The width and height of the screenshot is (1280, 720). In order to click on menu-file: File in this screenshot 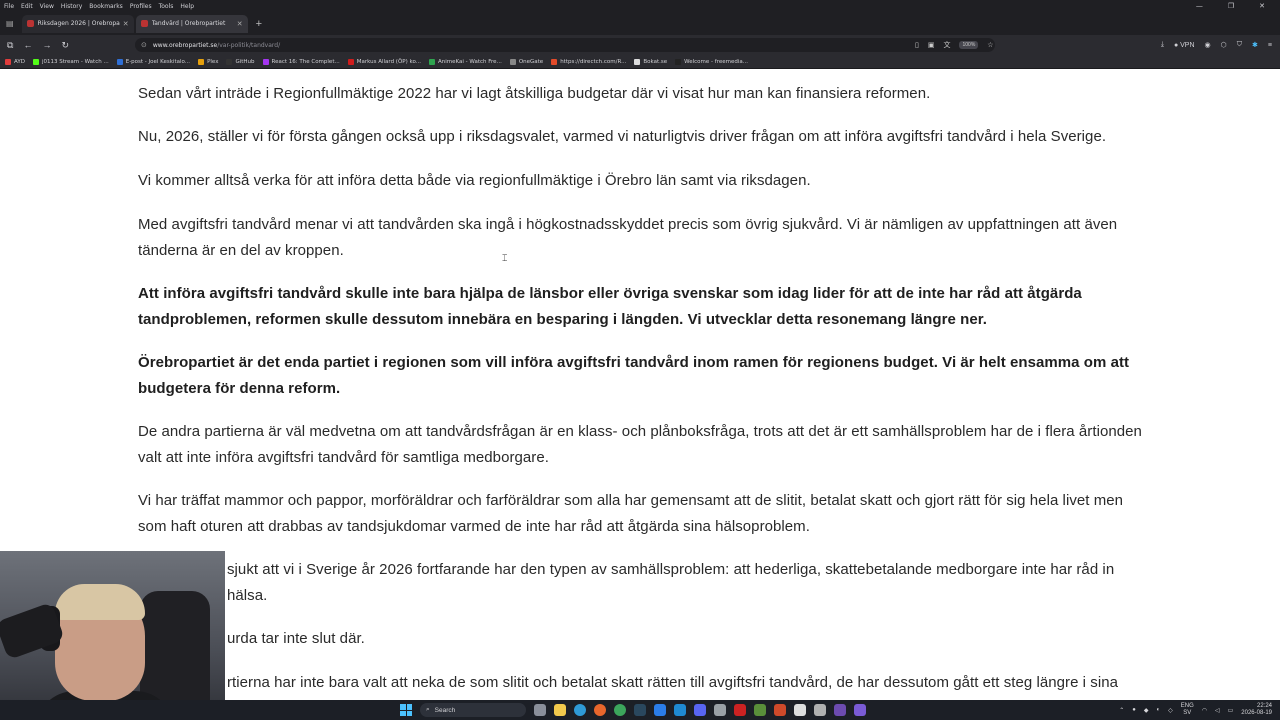, I will do `click(9, 6)`.